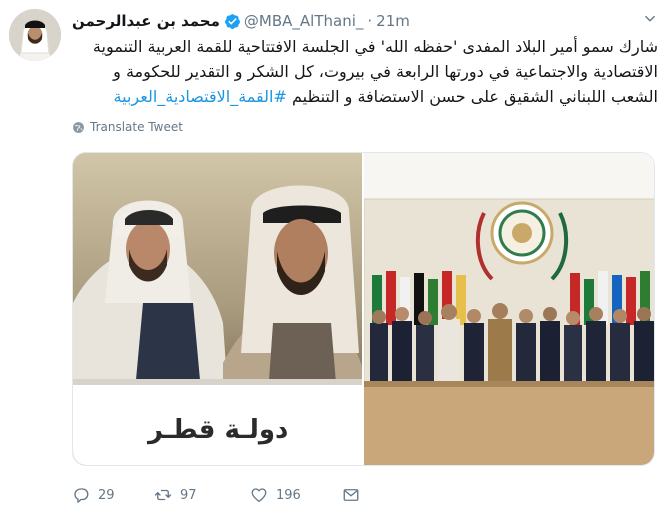 The height and width of the screenshot is (520, 667). What do you see at coordinates (232, 21) in the screenshot?
I see `verified-badge-icon` at bounding box center [232, 21].